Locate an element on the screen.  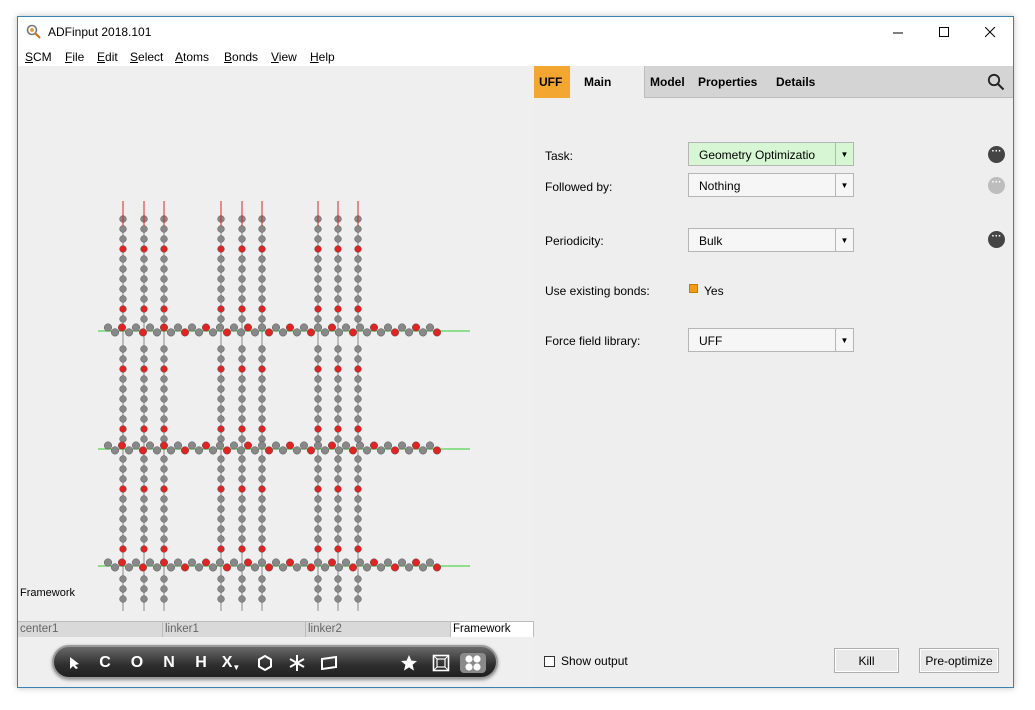
hexagon-icon is located at coordinates (265, 663).